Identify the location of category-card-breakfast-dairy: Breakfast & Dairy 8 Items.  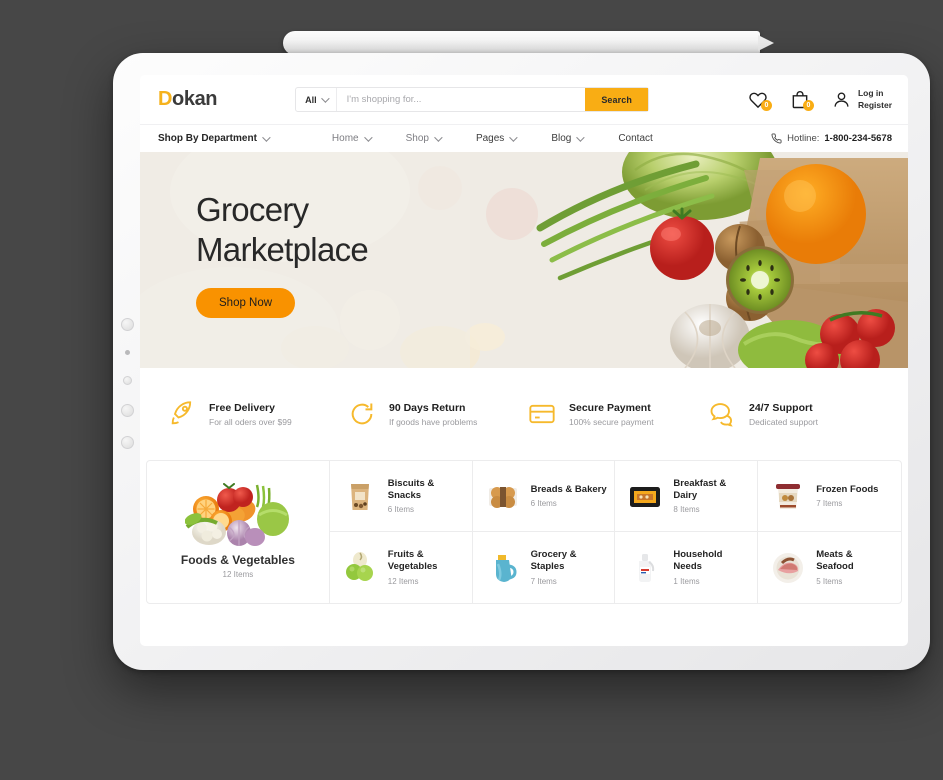
(687, 496).